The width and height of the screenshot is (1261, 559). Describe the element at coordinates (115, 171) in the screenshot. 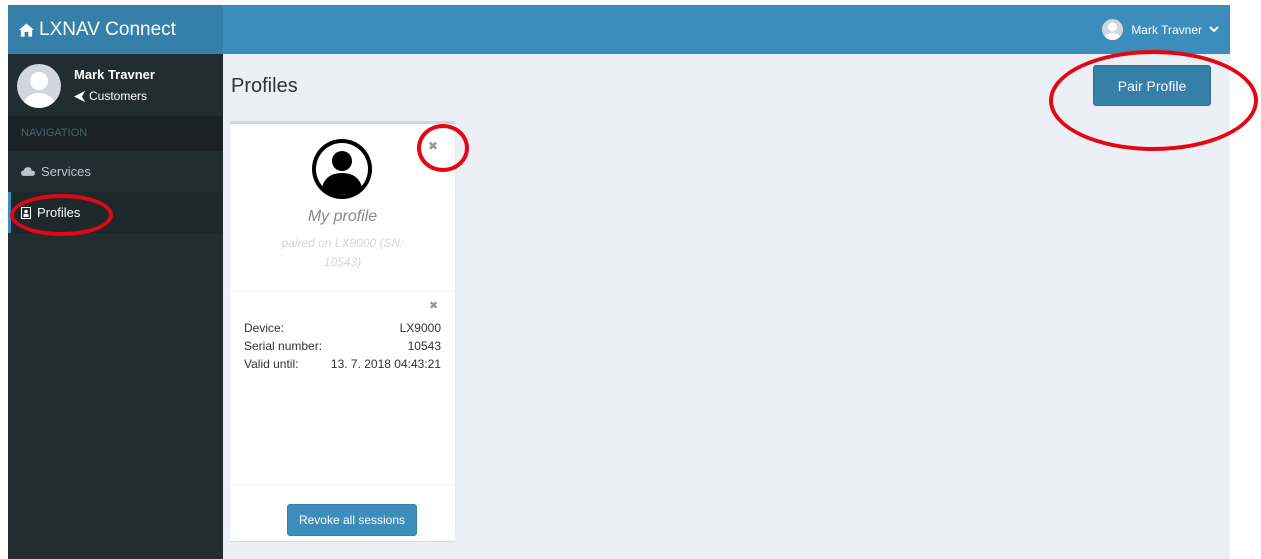

I see `sidebar-item-services: Services` at that location.